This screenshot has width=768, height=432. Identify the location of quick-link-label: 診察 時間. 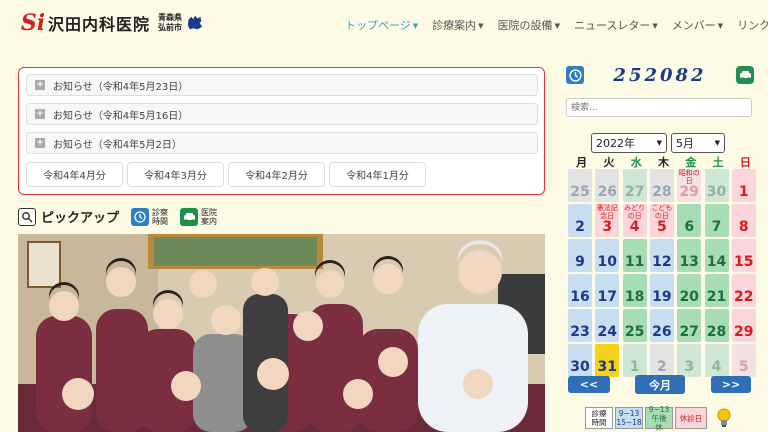
(160, 217).